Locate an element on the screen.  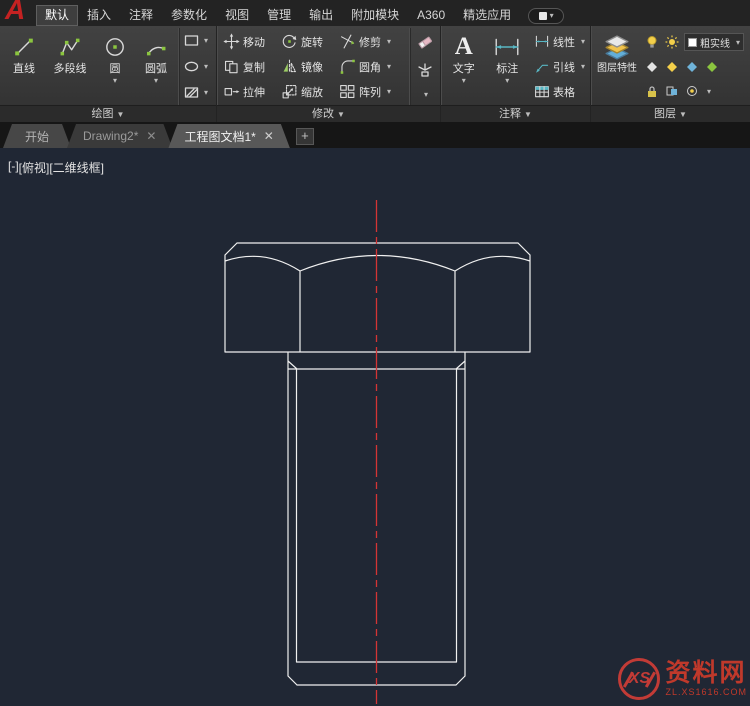
file-tab-document1: 工程图文档1* ✕ is located at coordinates (228, 136).